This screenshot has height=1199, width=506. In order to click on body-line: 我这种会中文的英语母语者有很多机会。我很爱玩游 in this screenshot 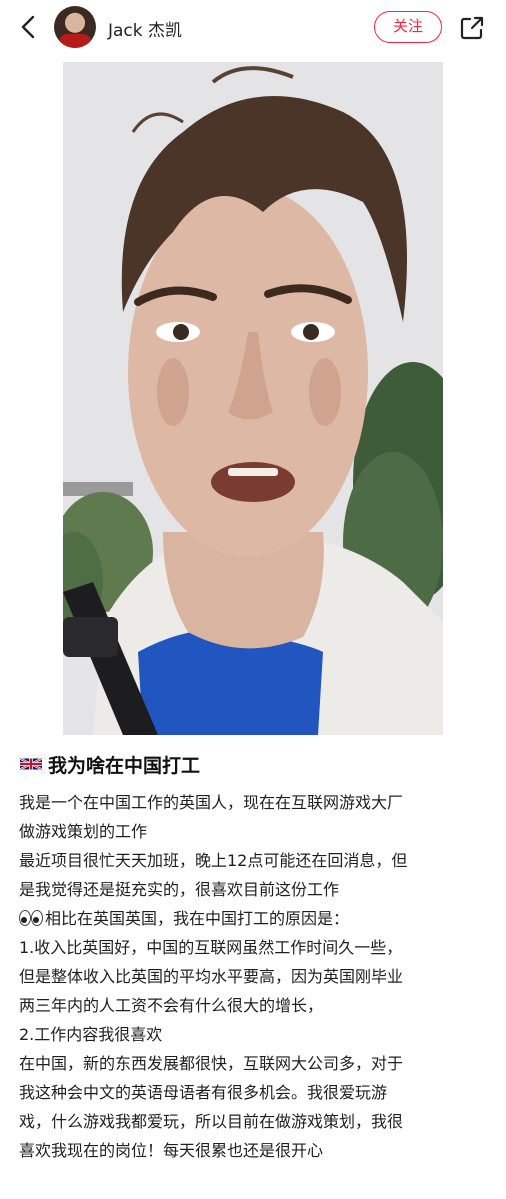, I will do `click(203, 1092)`.